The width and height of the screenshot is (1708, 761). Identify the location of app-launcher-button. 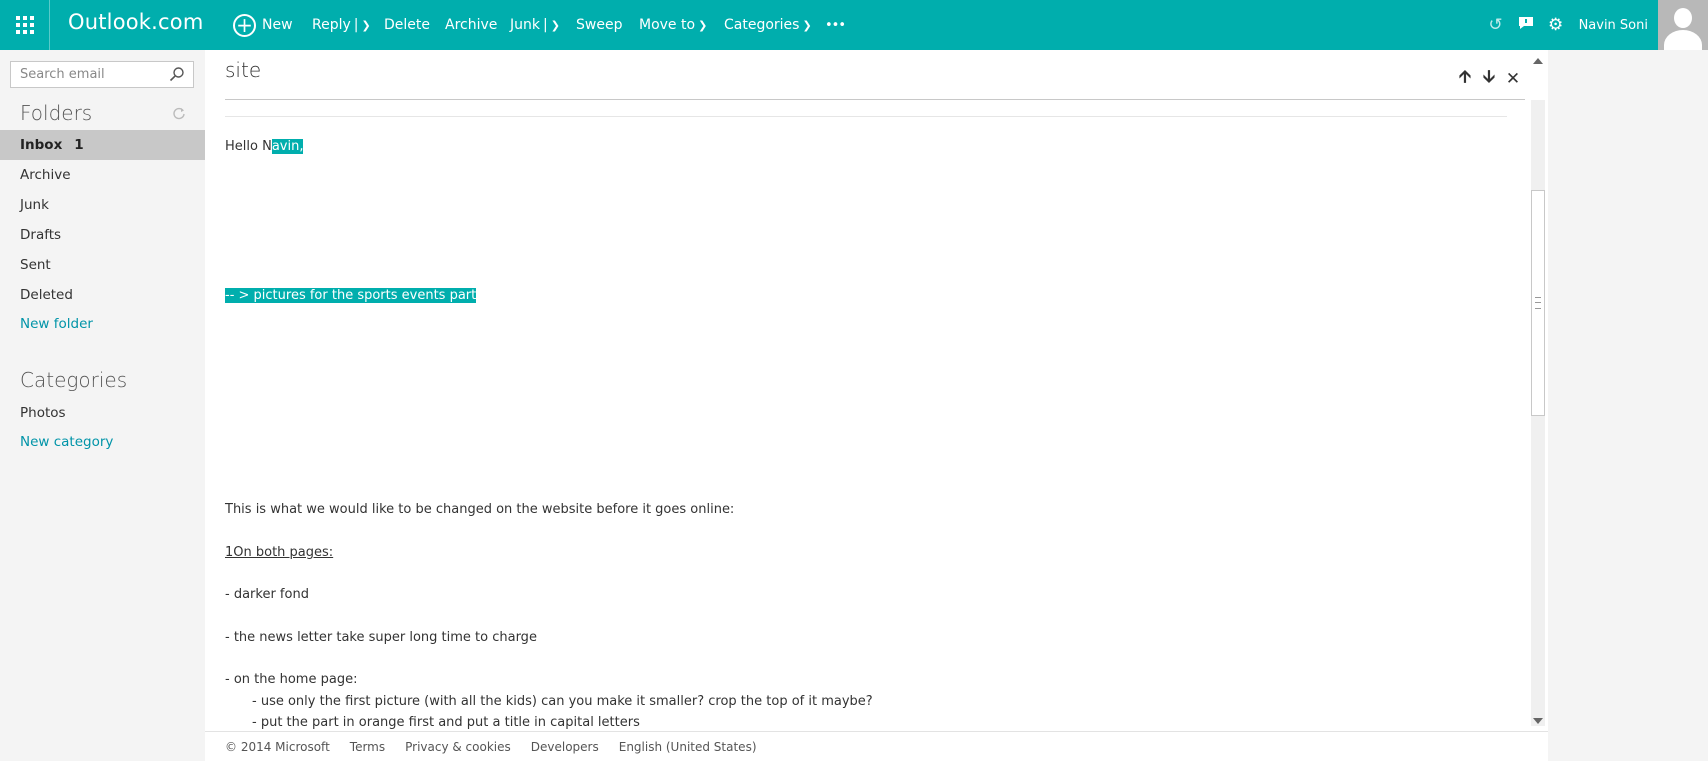
(25, 25).